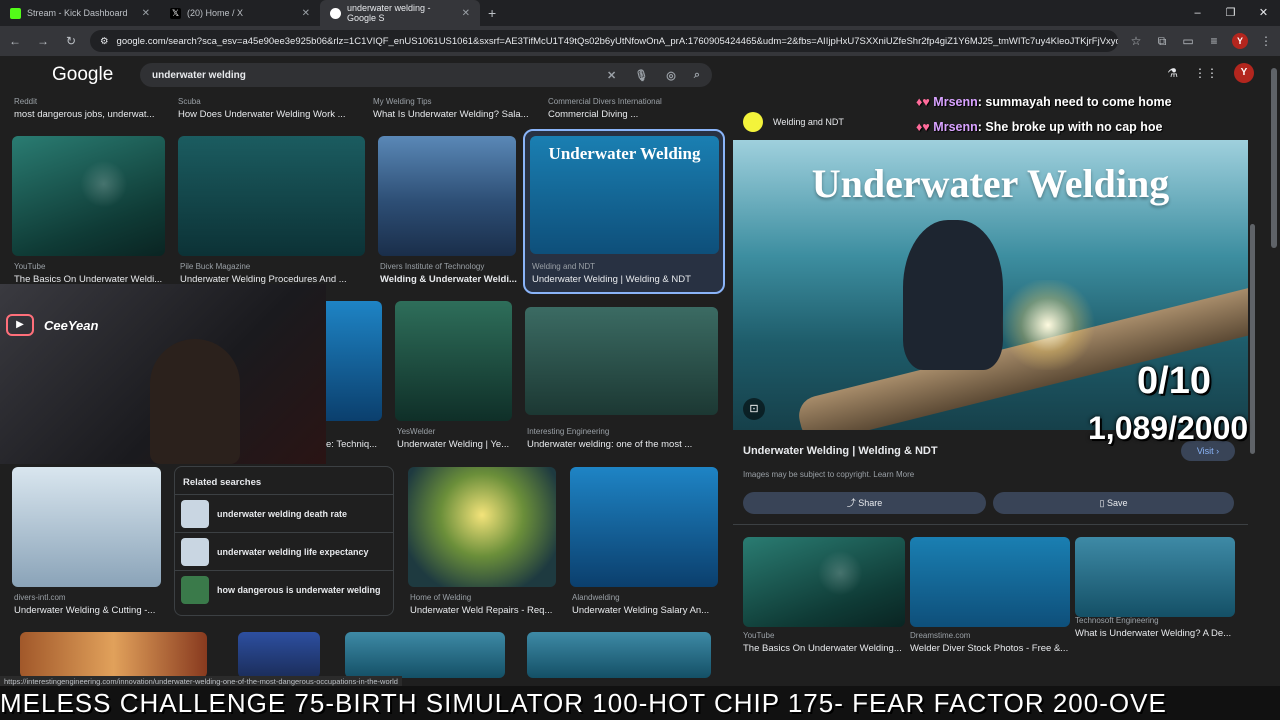 The image size is (1280, 720). What do you see at coordinates (1048, 325) in the screenshot?
I see `spark-shape` at bounding box center [1048, 325].